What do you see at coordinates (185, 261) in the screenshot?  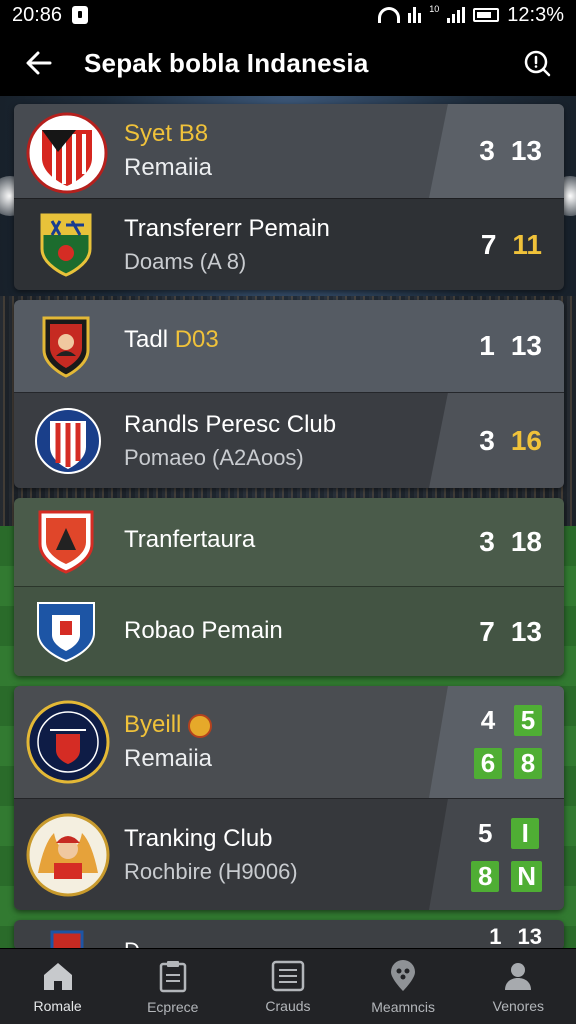 I see `club-subtitle: Doams (A 8)` at bounding box center [185, 261].